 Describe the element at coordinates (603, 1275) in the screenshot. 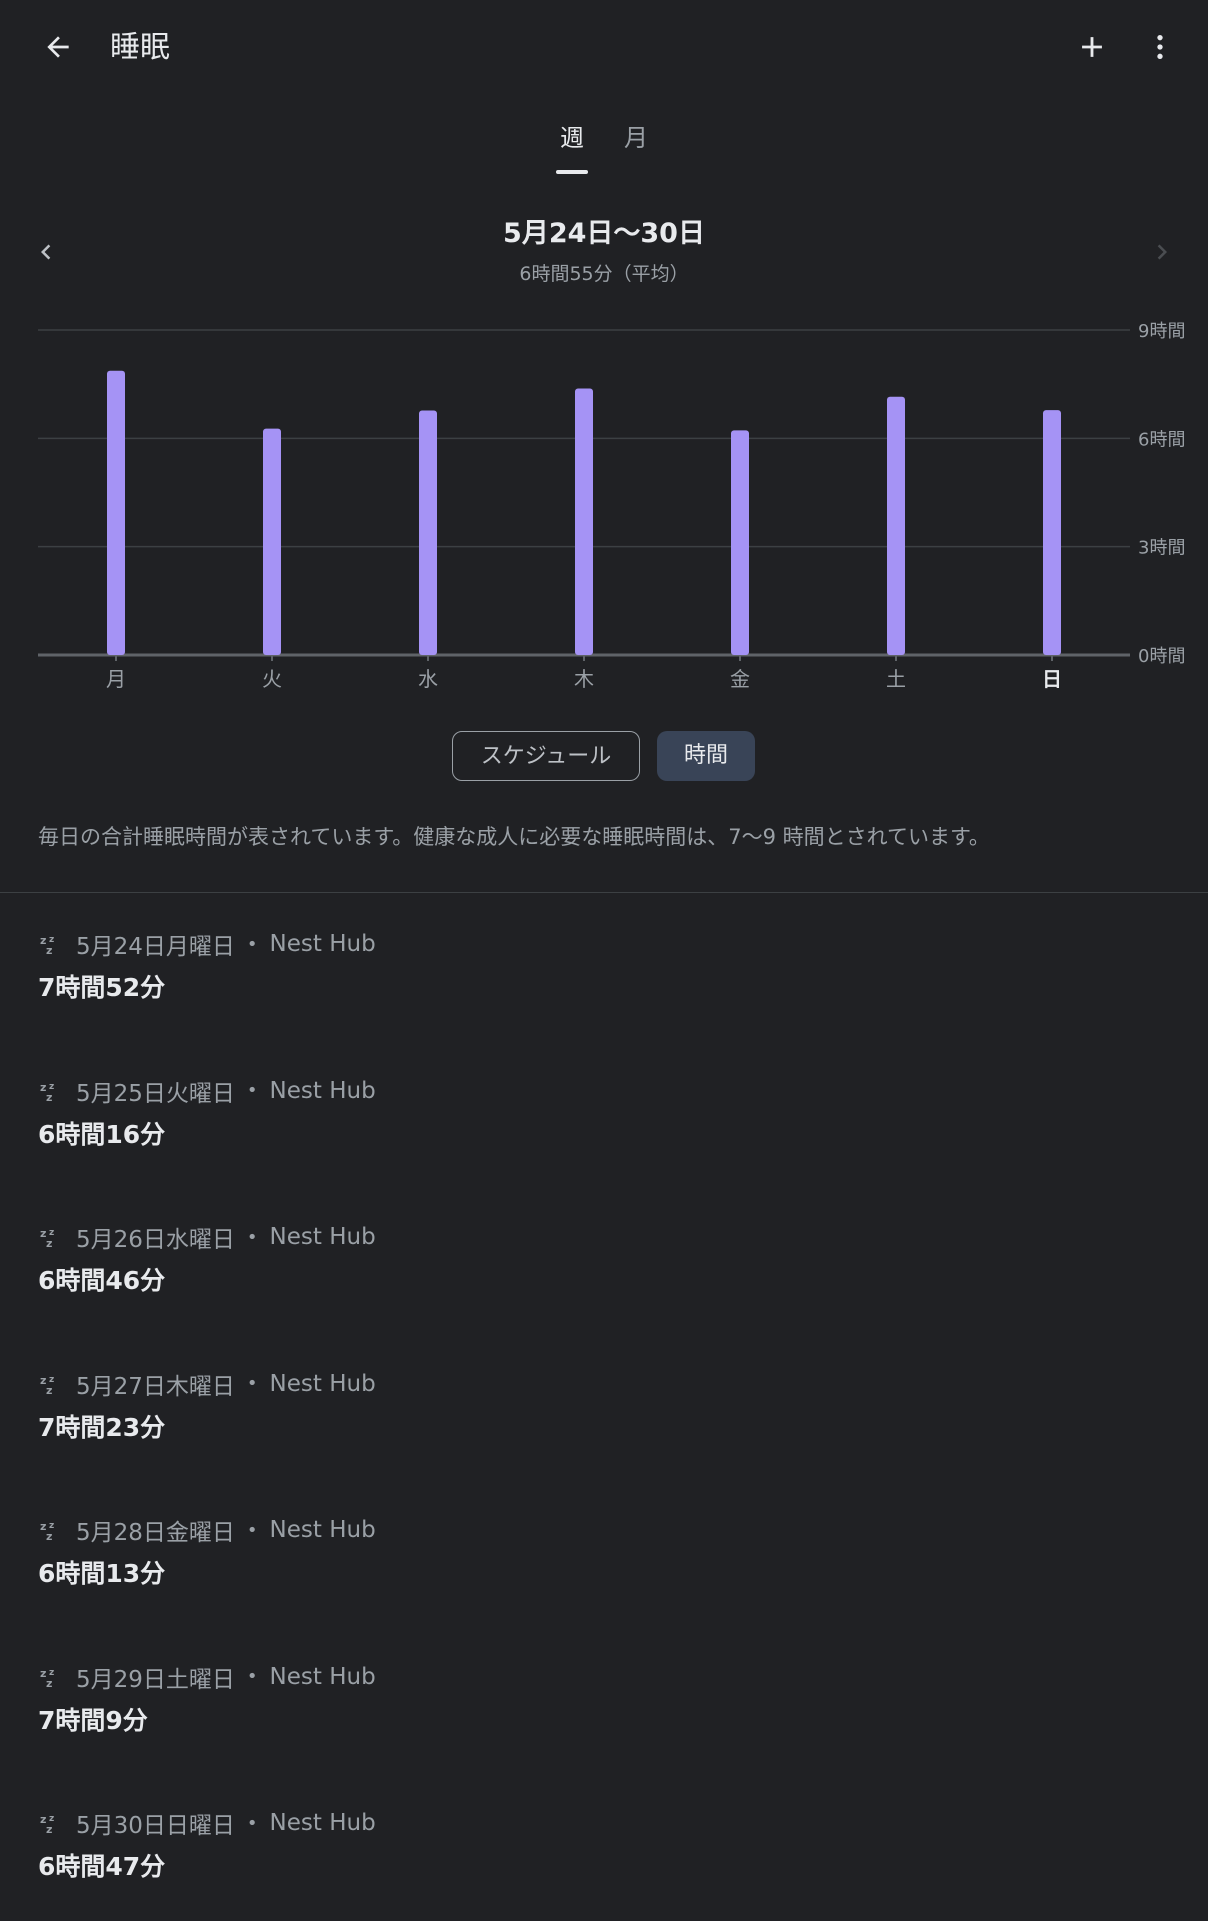

I see `sleep-session-item: z z z 5月26日水曜日 • Nest Hub 6時間46分` at that location.